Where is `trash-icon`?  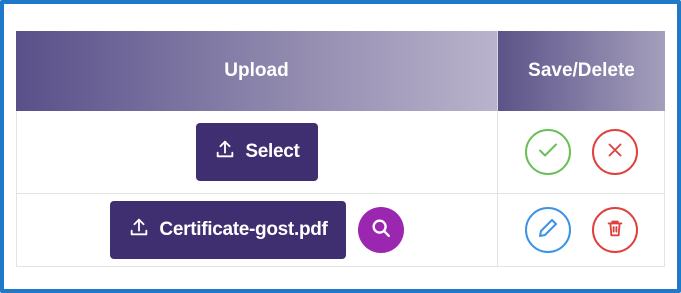 trash-icon is located at coordinates (615, 230).